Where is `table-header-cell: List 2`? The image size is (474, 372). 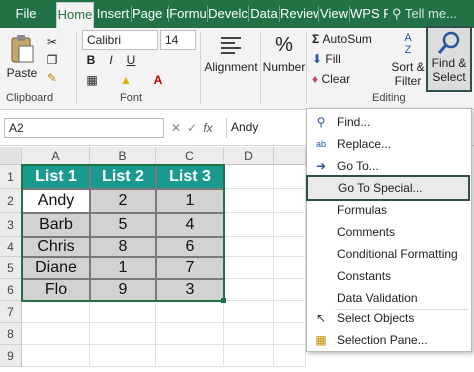 table-header-cell: List 2 is located at coordinates (123, 177).